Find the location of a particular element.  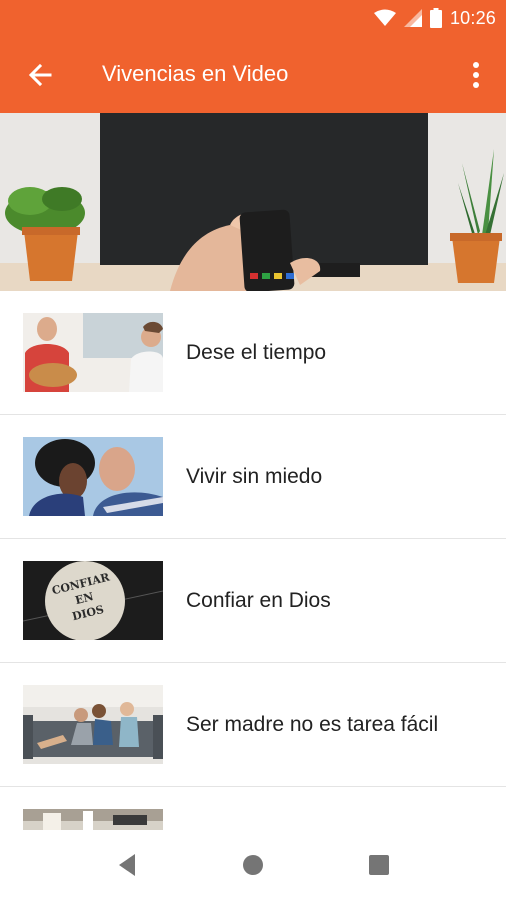

video-thumbnail: CONFIAR EN DIOS is located at coordinates (93, 600).